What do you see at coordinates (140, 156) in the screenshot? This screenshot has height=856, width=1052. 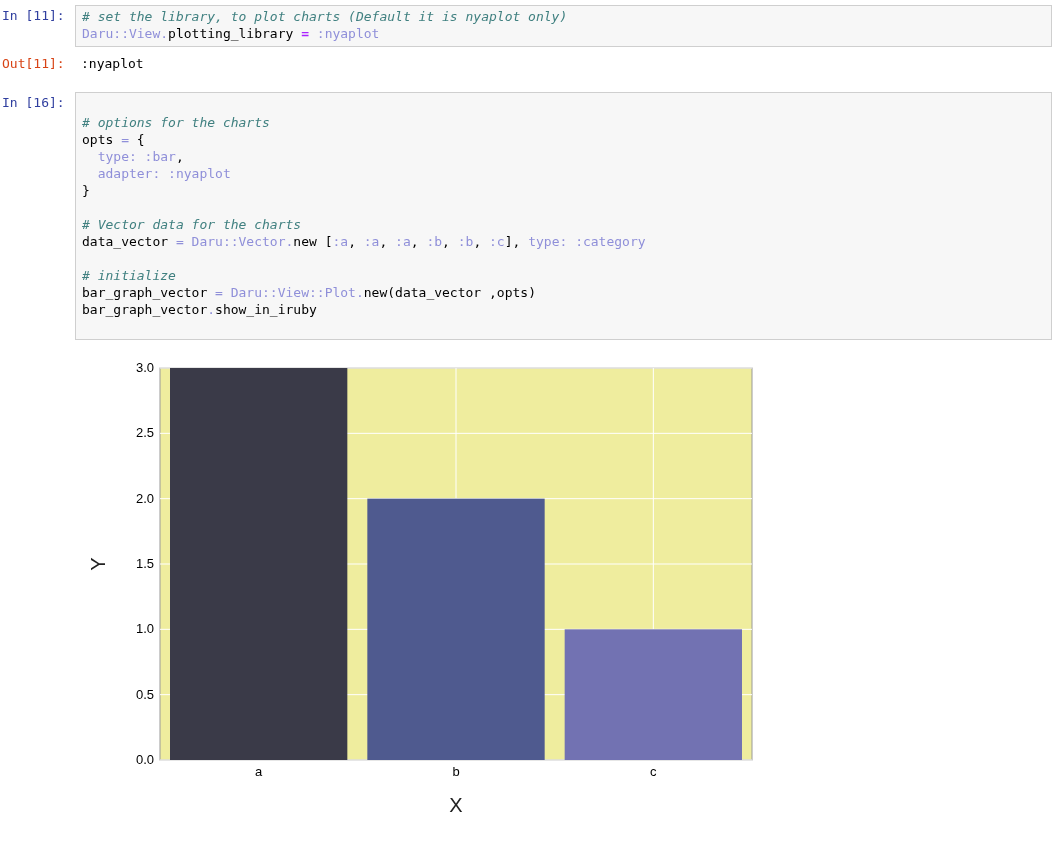 I see `code-line: type: :bar,` at bounding box center [140, 156].